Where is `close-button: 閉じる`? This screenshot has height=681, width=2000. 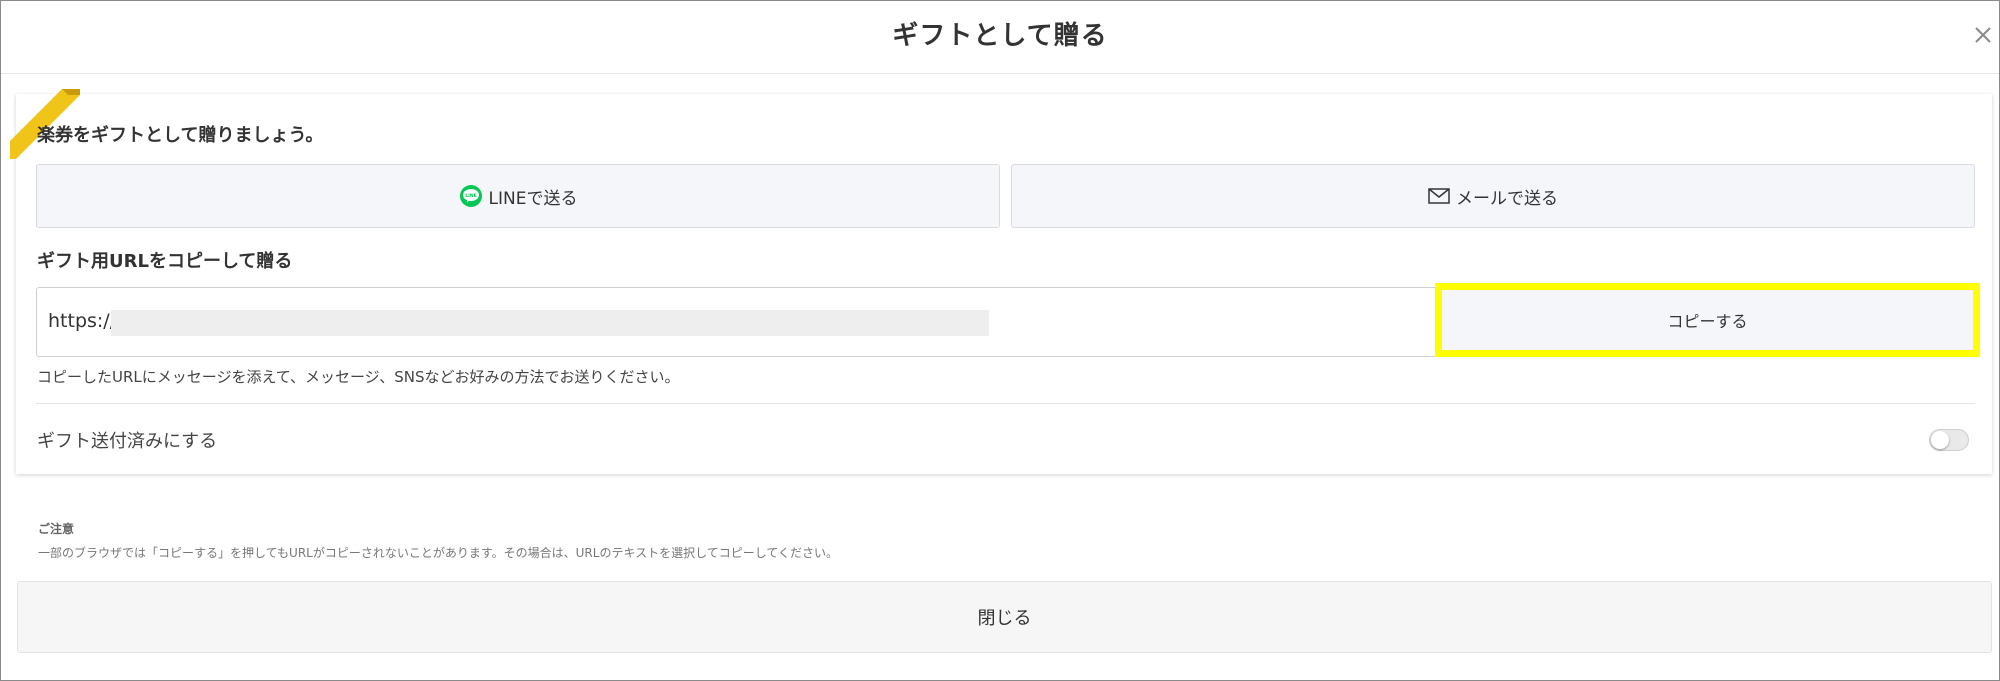 close-button: 閉じる is located at coordinates (1004, 617).